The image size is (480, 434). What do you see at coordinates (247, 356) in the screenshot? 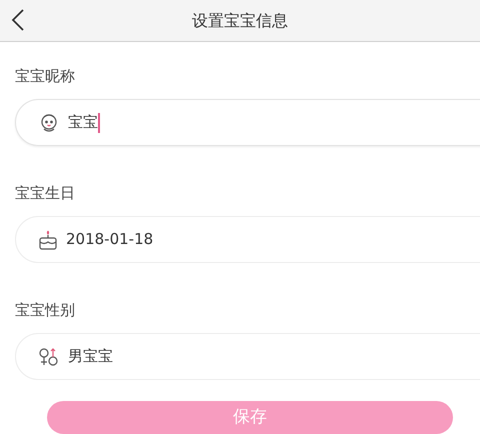
I see `input-field: 男宝宝` at bounding box center [247, 356].